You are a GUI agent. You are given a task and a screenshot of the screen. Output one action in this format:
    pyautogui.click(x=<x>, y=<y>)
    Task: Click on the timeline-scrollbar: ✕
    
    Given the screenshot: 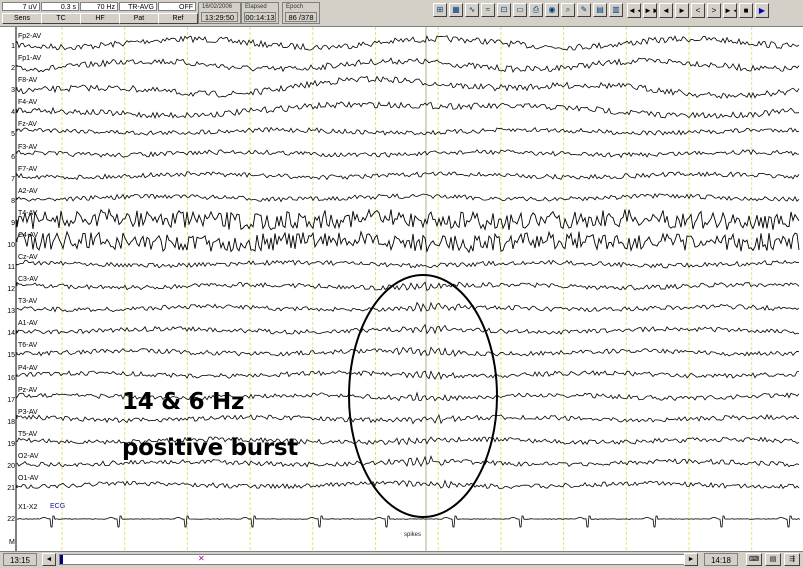 What is the action you would take?
    pyautogui.click(x=377, y=559)
    